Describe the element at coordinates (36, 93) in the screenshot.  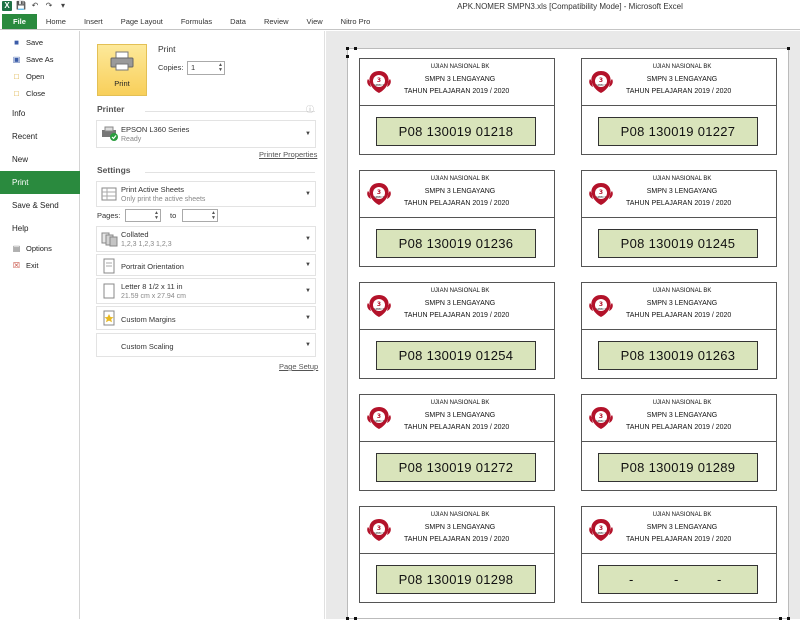
I see `menu-close-label: Close` at that location.